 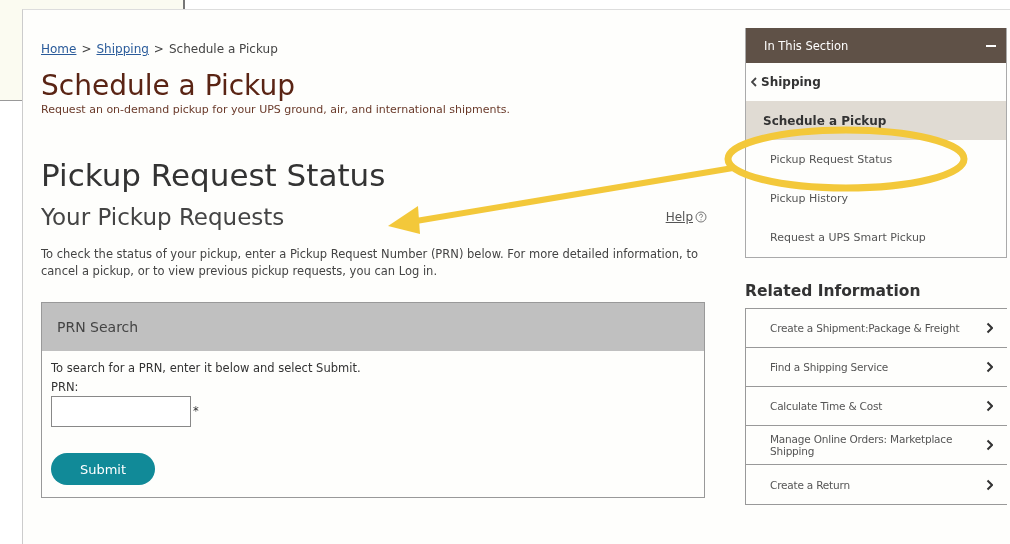 What do you see at coordinates (876, 484) in the screenshot?
I see `related-link: Create a Return` at bounding box center [876, 484].